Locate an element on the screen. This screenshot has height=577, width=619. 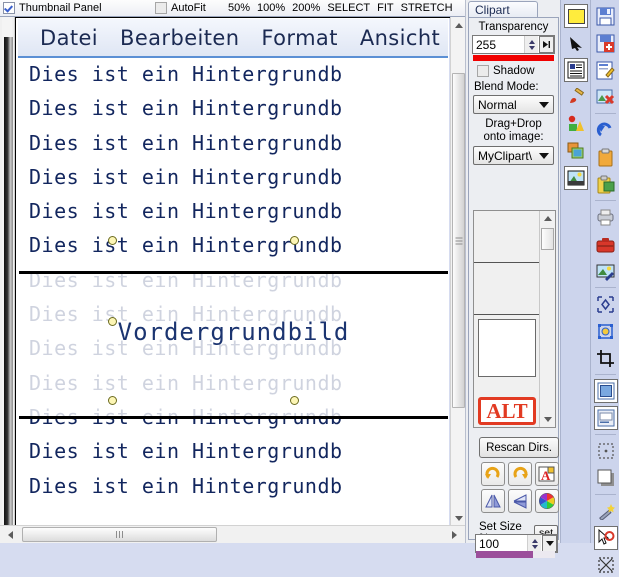
clipart-scroll-thumb is located at coordinates (547, 239).